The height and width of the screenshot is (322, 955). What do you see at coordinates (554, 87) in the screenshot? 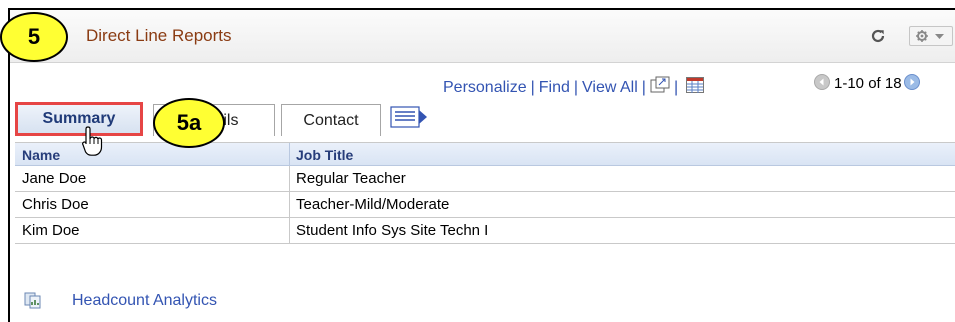
I see `find-link: Find` at bounding box center [554, 87].